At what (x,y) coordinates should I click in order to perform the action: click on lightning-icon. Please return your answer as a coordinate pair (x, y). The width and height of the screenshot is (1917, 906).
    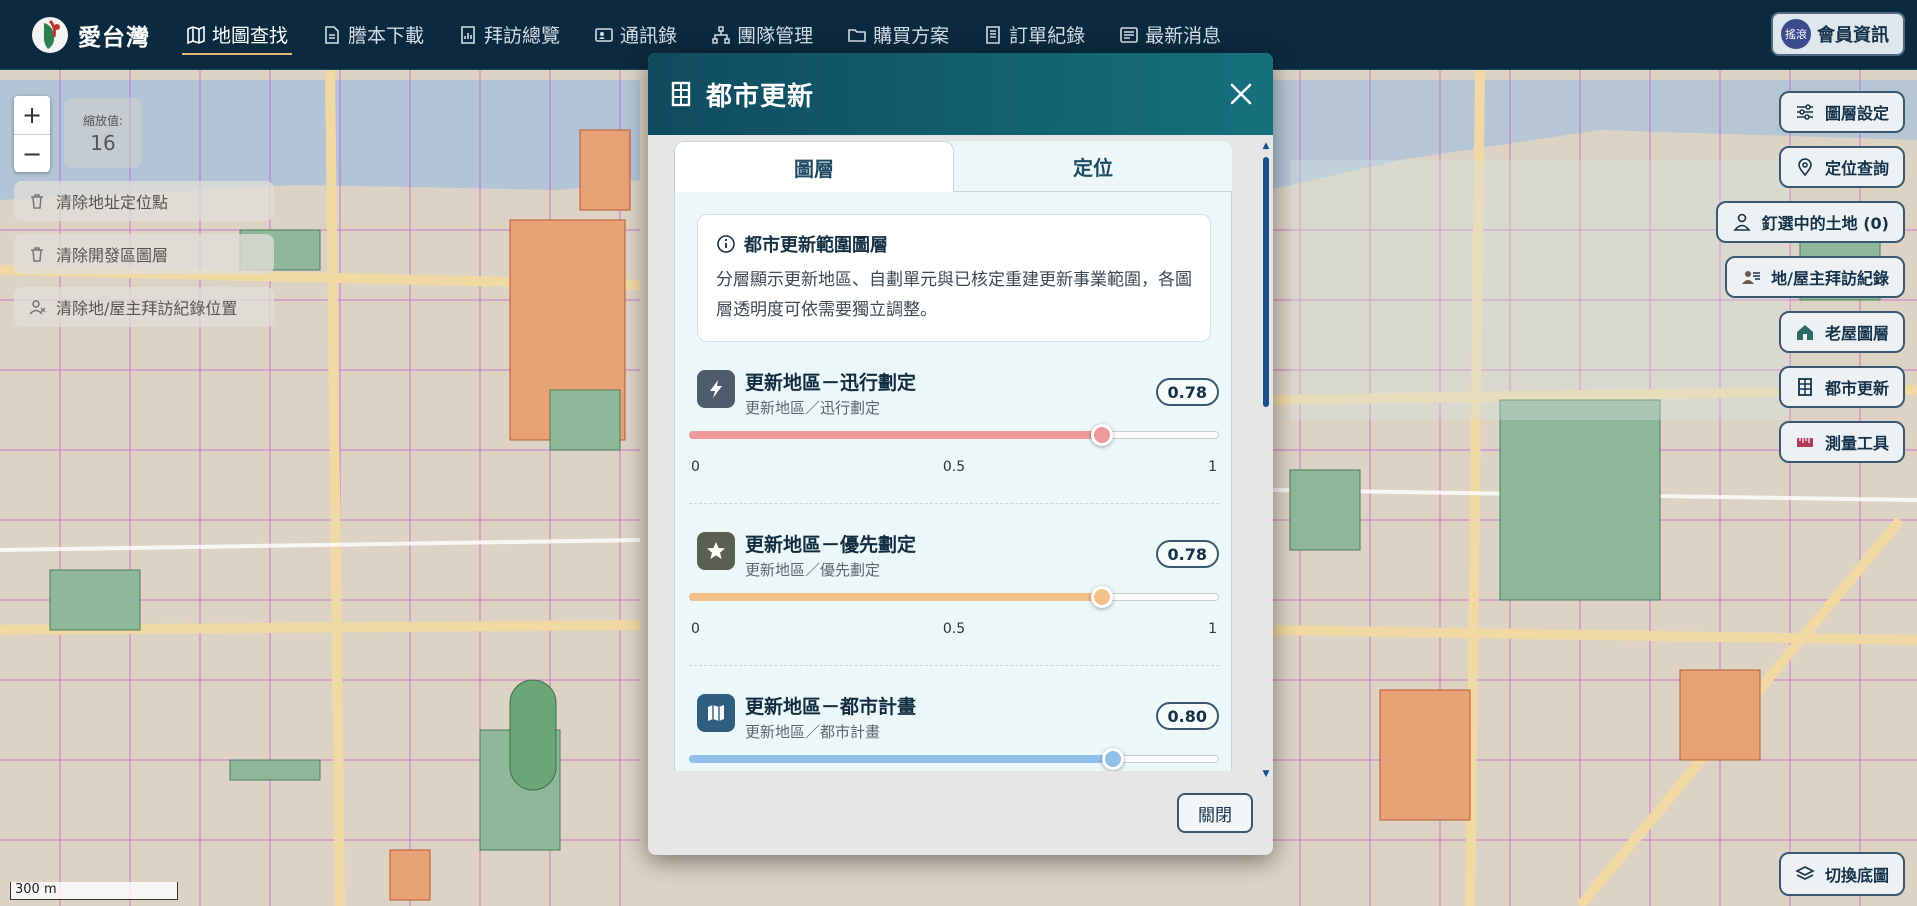
    Looking at the image, I should click on (716, 389).